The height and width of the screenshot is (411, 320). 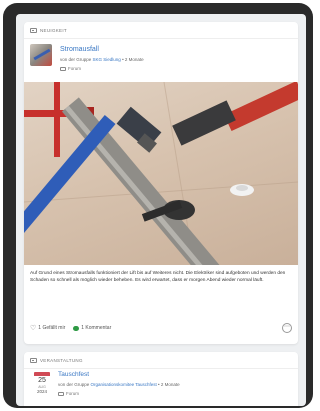 What do you see at coordinates (73, 393) in the screenshot?
I see `event-forum-label: Forum` at bounding box center [73, 393].